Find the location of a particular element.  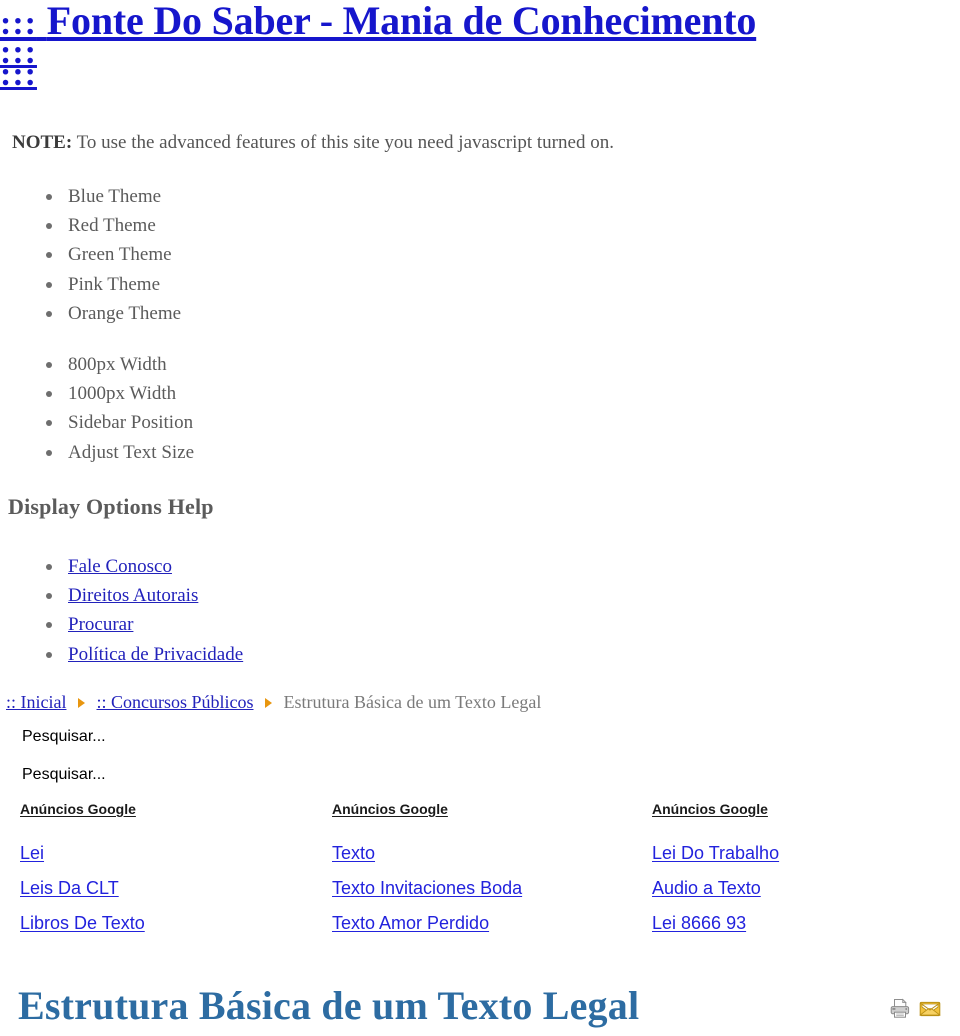

list-item: Sidebar Position is located at coordinates (117, 422).